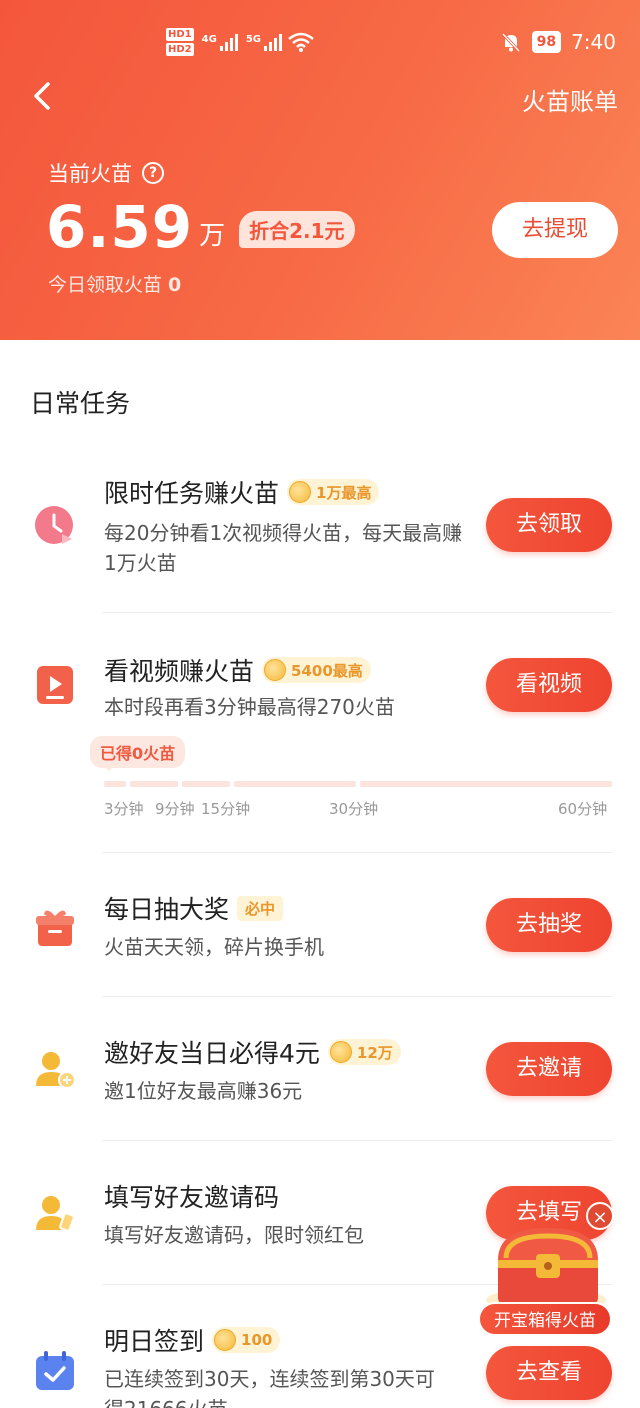 This screenshot has width=640, height=1408. I want to click on progress-tick: 30分钟, so click(354, 809).